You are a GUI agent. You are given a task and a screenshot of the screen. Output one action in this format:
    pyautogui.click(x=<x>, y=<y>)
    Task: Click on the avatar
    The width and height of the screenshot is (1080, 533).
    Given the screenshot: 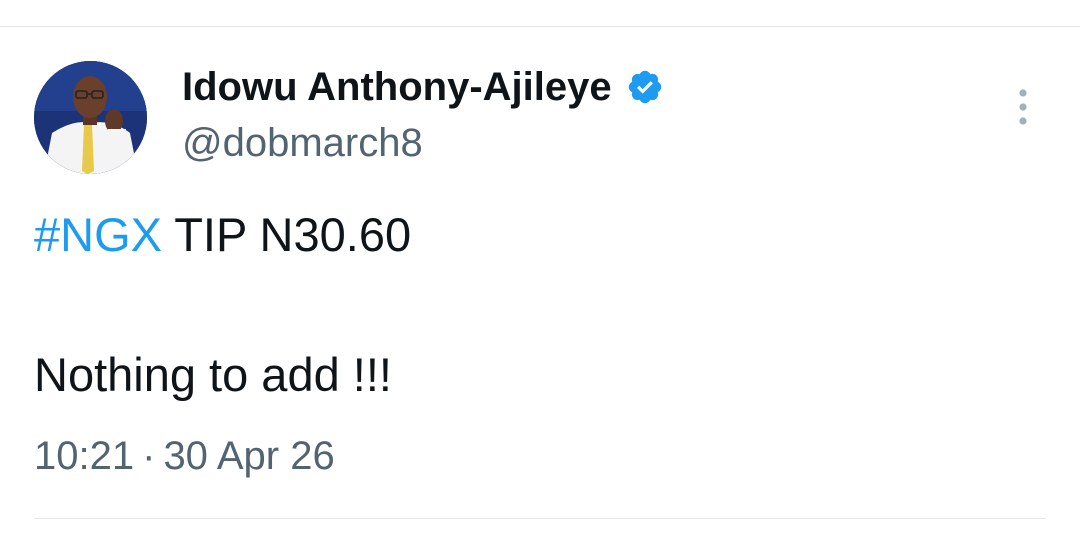 What is the action you would take?
    pyautogui.click(x=90, y=117)
    